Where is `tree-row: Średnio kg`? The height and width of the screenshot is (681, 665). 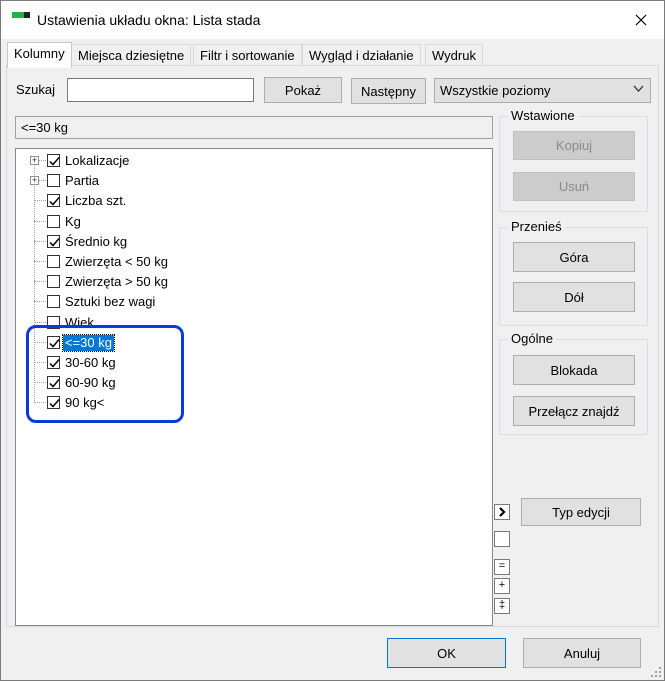 tree-row: Średnio kg is located at coordinates (251, 242).